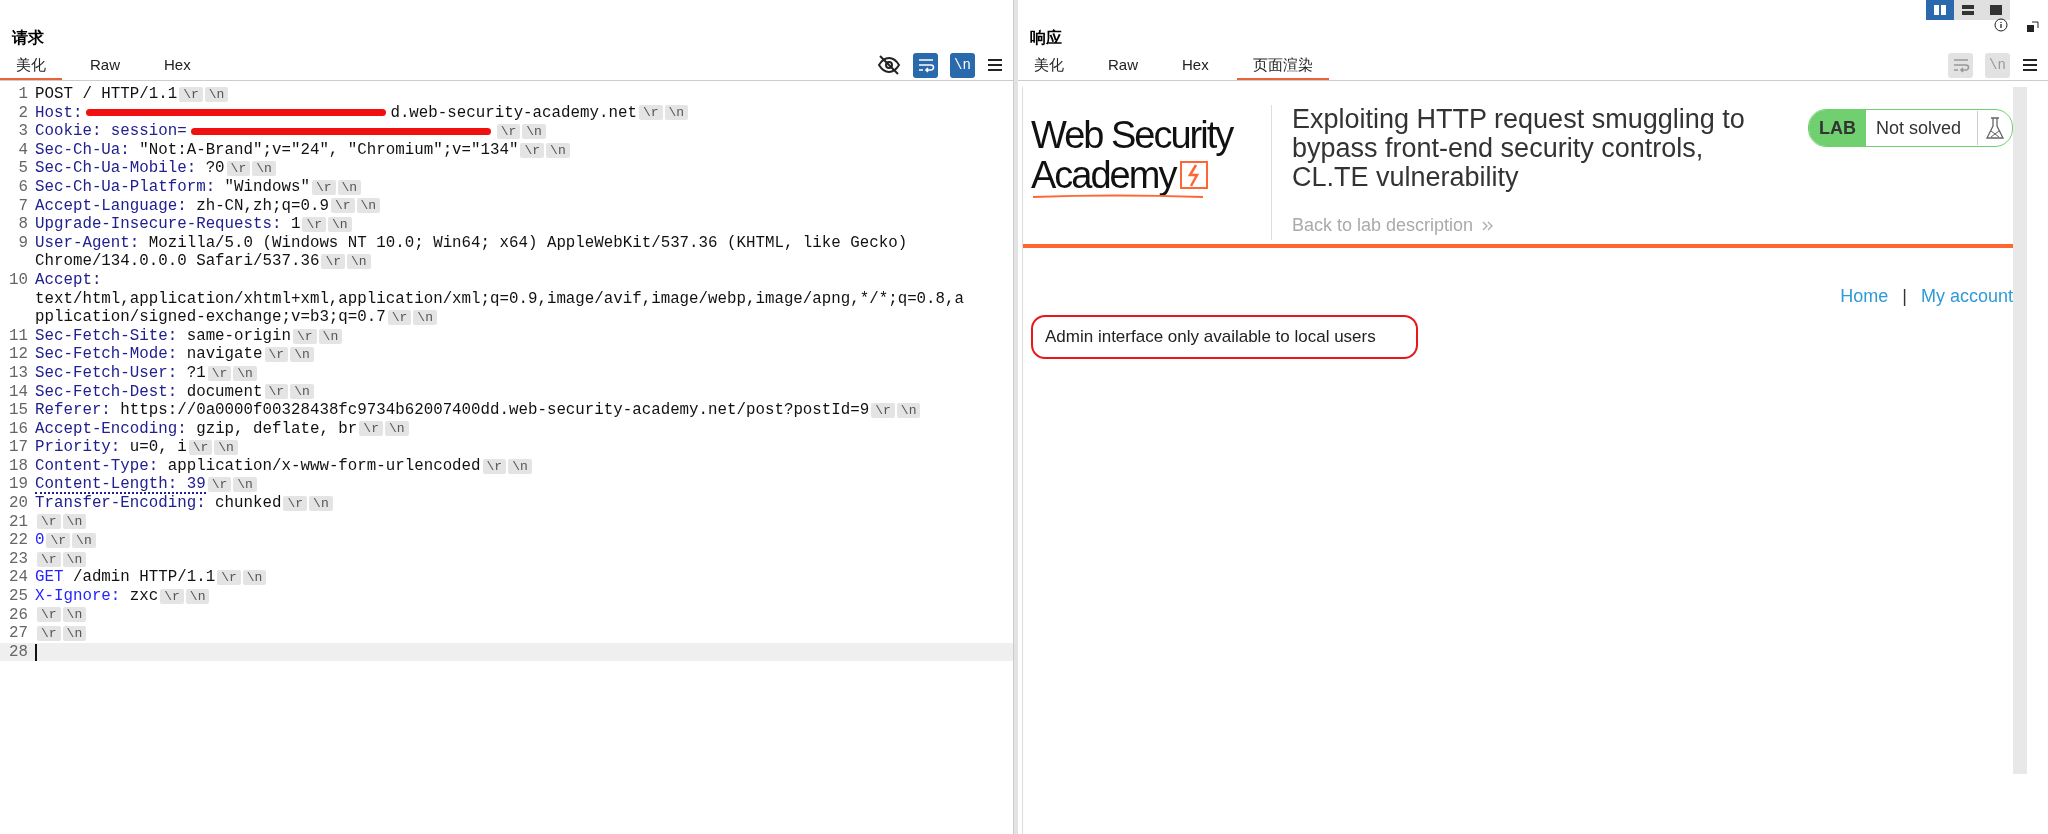  What do you see at coordinates (18, 485) in the screenshot?
I see `line-number: 19` at bounding box center [18, 485].